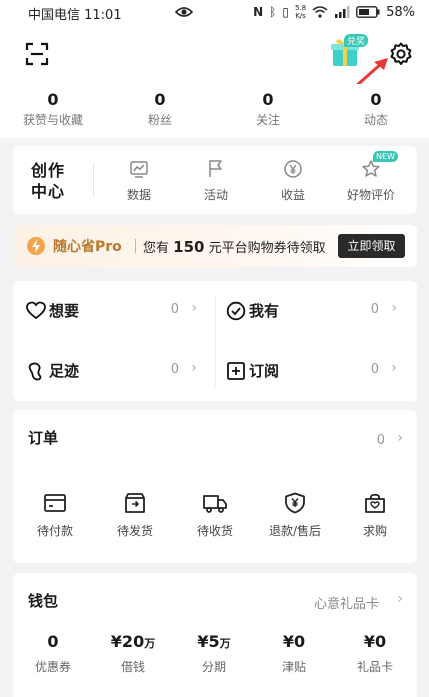  Describe the element at coordinates (385, 156) in the screenshot. I see `new-badge: NEW` at that location.